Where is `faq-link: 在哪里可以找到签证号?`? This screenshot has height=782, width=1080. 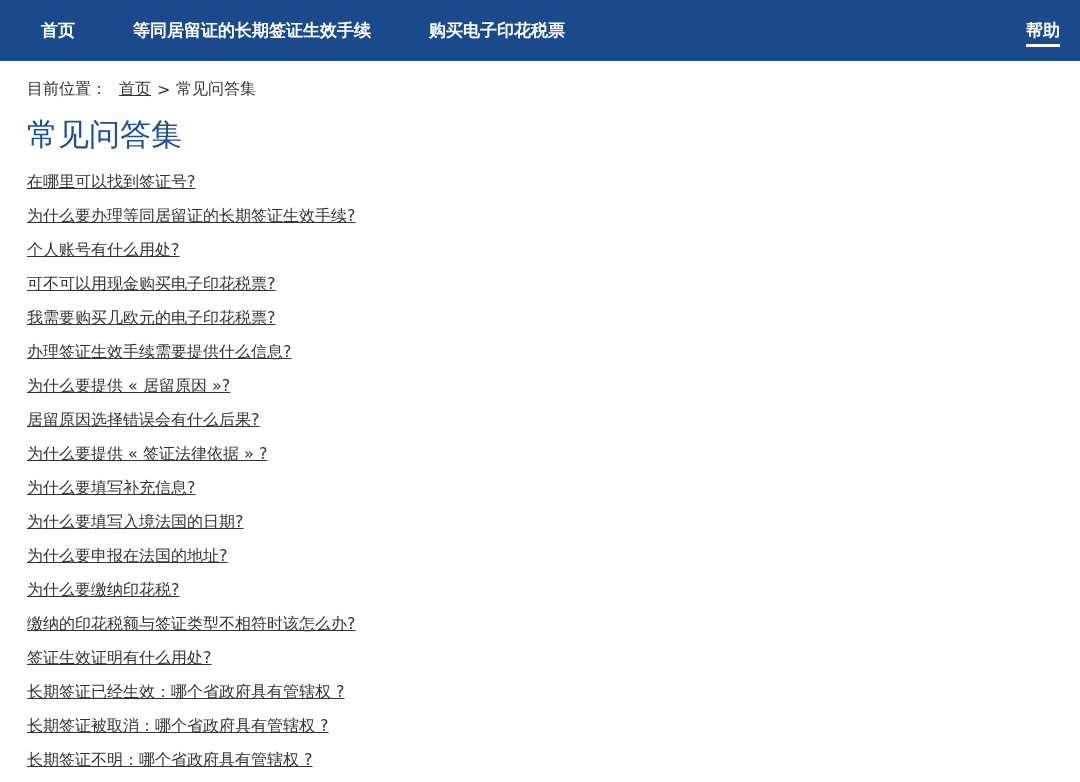 faq-link: 在哪里可以找到签证号? is located at coordinates (113, 182).